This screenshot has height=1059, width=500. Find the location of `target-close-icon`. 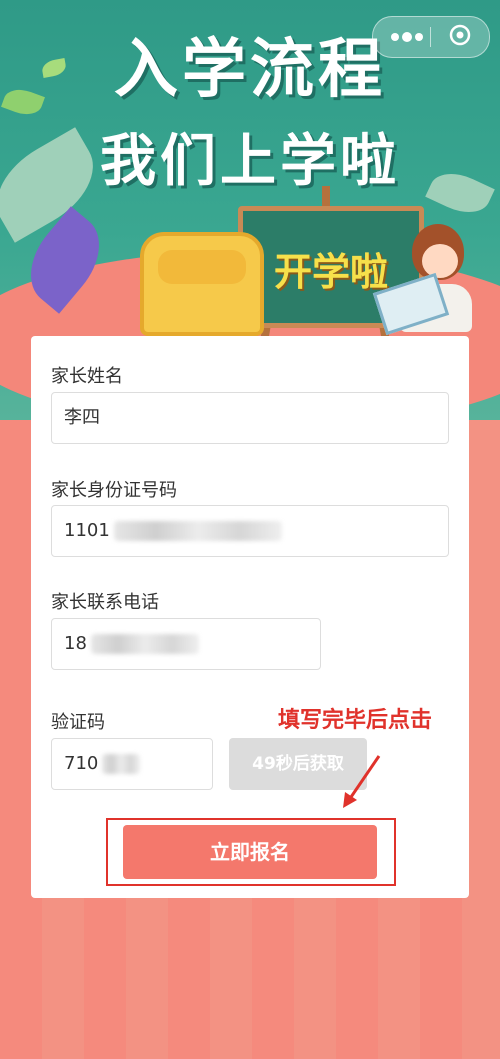

target-close-icon is located at coordinates (460, 35).